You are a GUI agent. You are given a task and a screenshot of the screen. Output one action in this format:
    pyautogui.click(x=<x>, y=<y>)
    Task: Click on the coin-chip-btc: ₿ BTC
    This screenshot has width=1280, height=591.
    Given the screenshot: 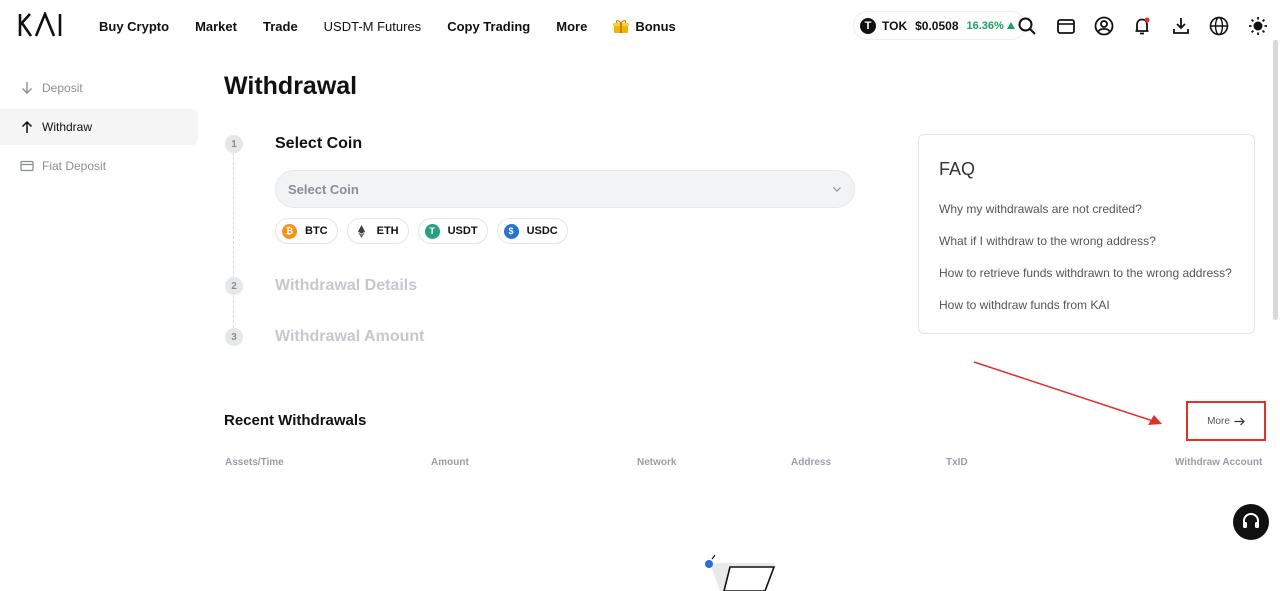 What is the action you would take?
    pyautogui.click(x=306, y=231)
    